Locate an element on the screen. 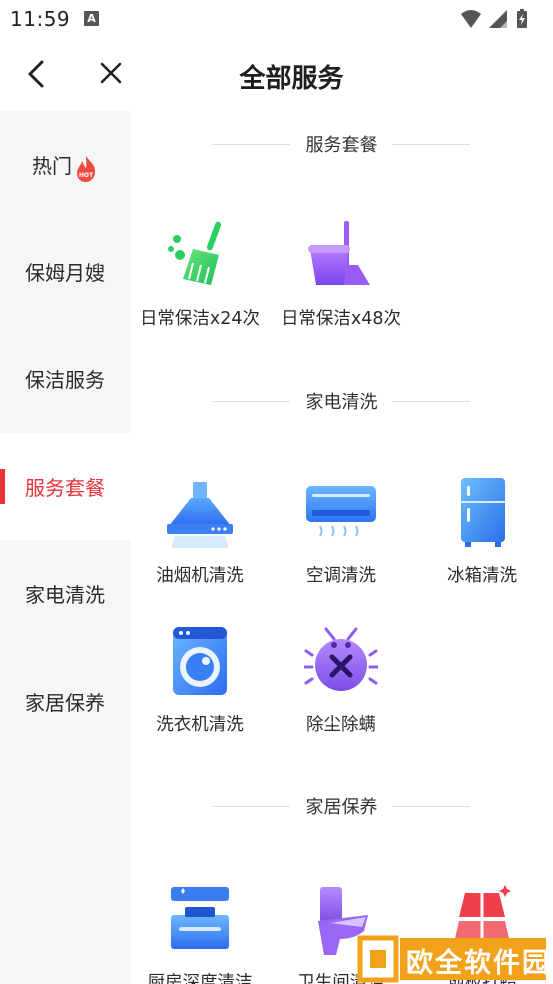 The image size is (553, 984). sidebar-item-packages: 服务套餐 is located at coordinates (65, 486).